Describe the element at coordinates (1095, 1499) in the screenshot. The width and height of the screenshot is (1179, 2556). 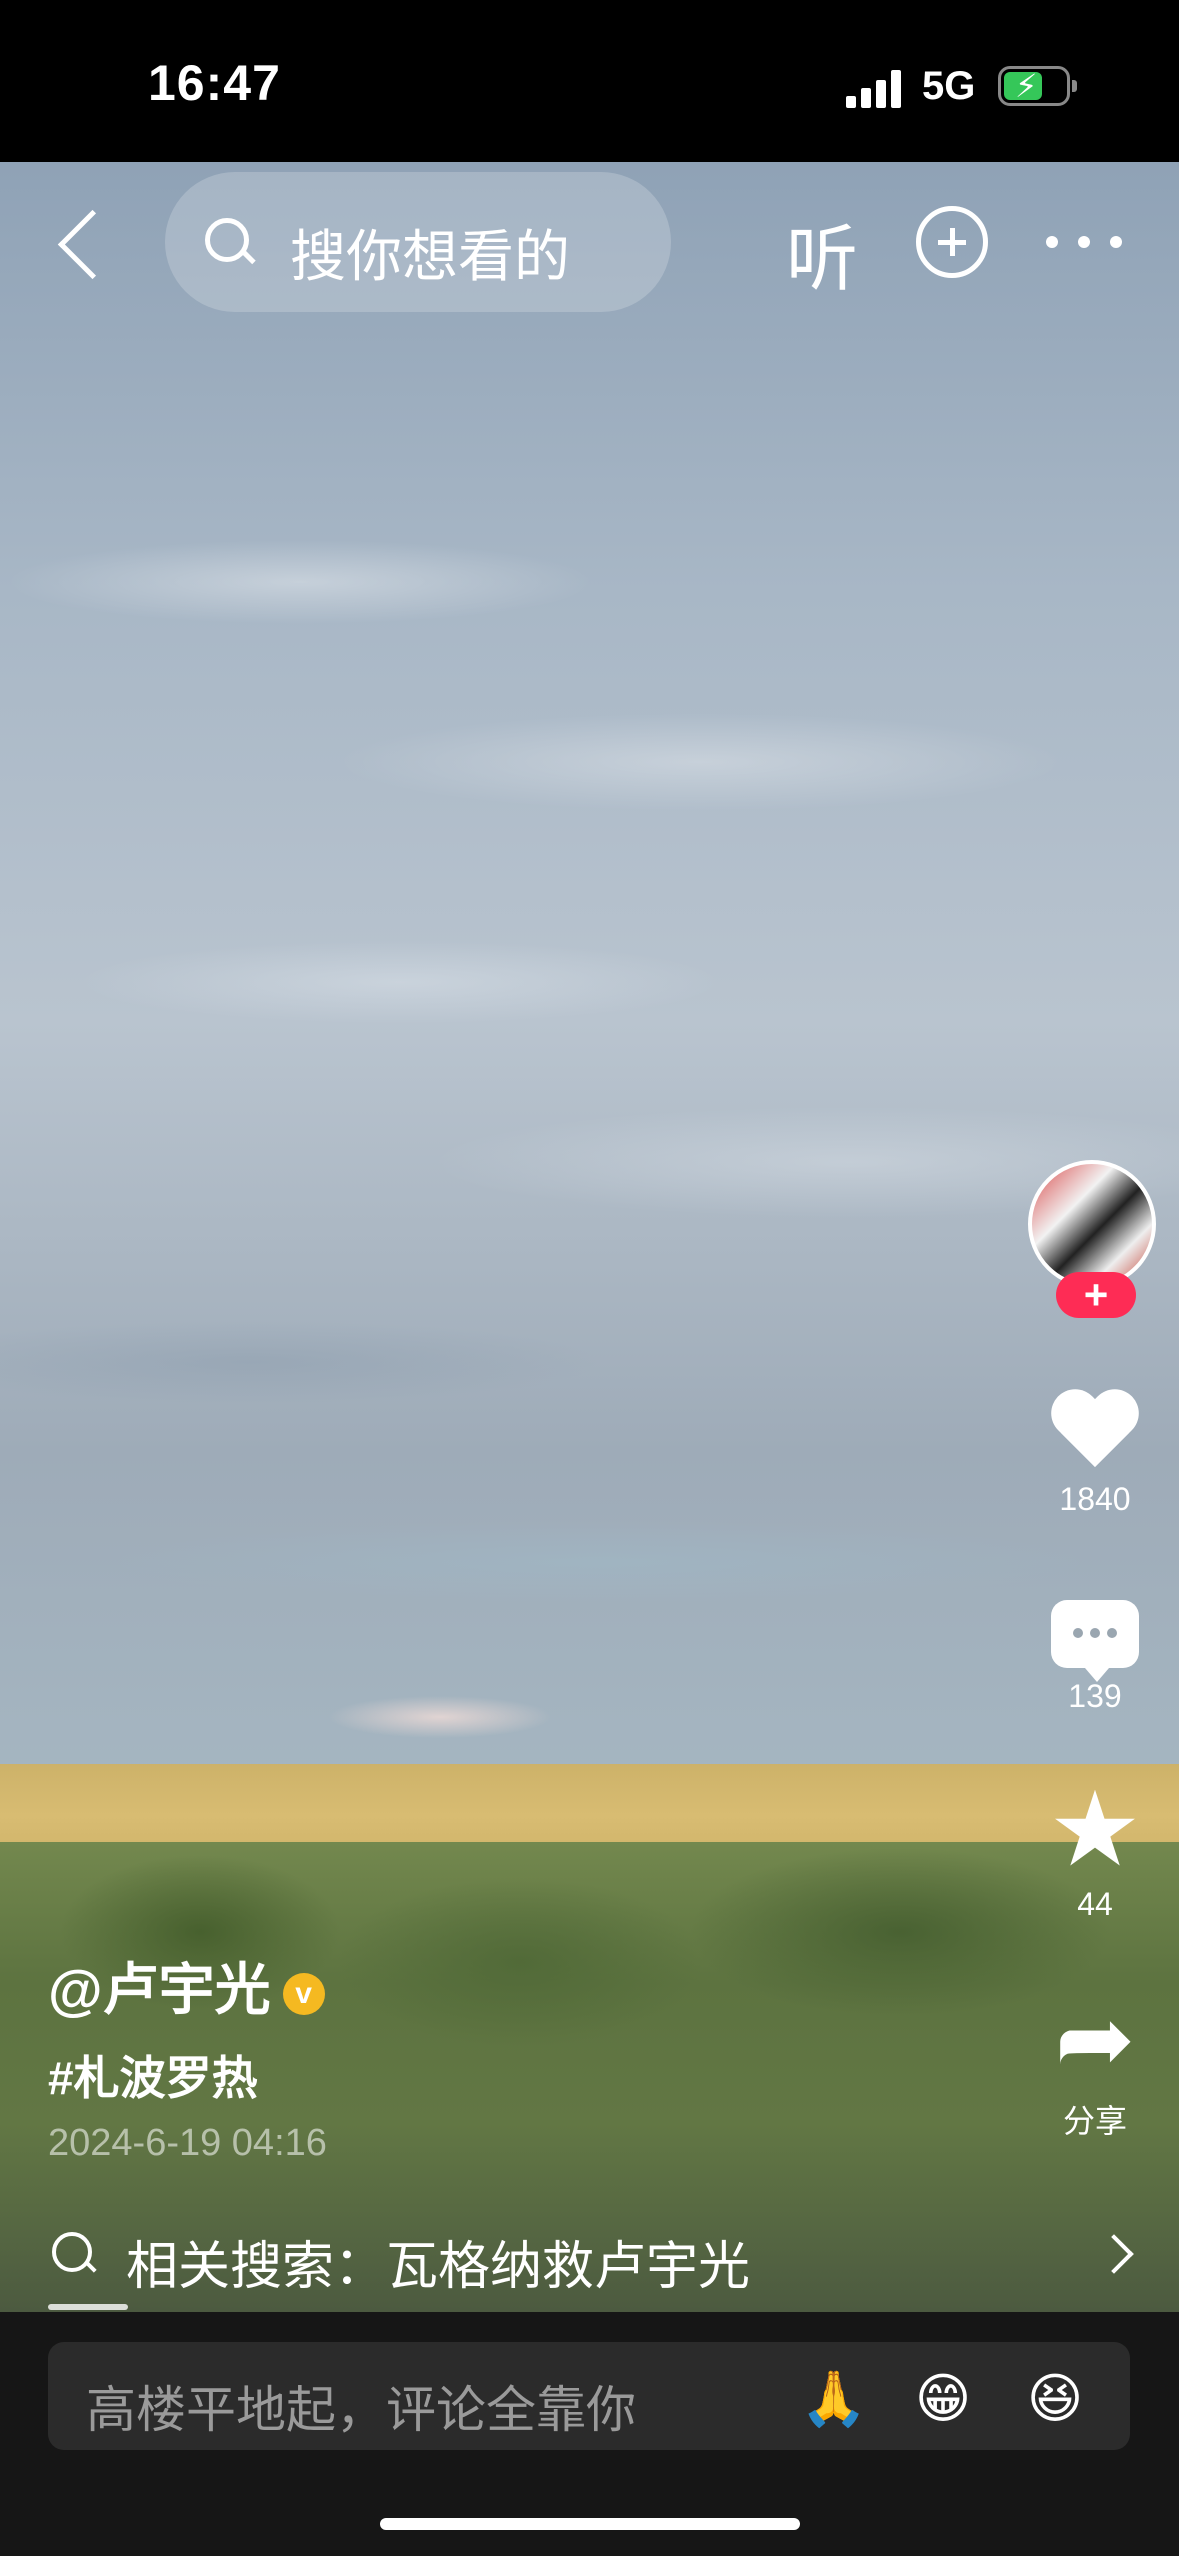
I see `like-count: 1840` at that location.